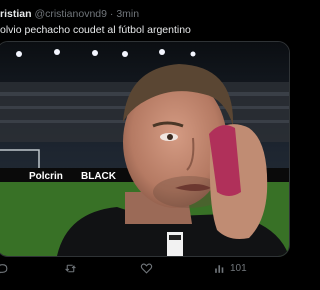  Describe the element at coordinates (46, 176) in the screenshot. I see `board-text-1: Polcrin` at that location.